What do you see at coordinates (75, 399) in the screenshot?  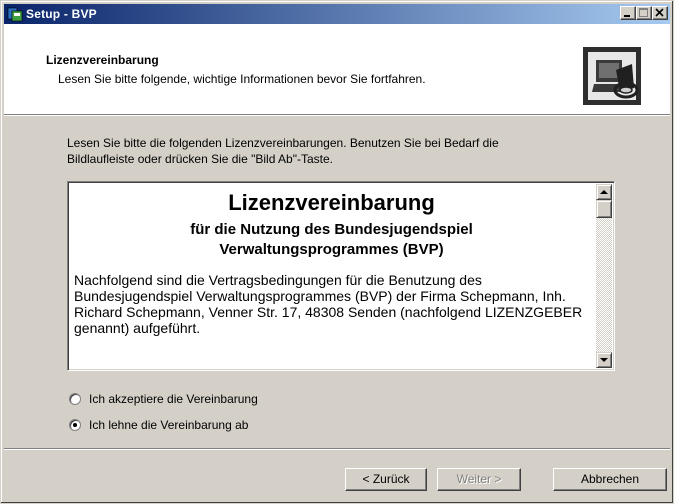 I see `accept-radio` at bounding box center [75, 399].